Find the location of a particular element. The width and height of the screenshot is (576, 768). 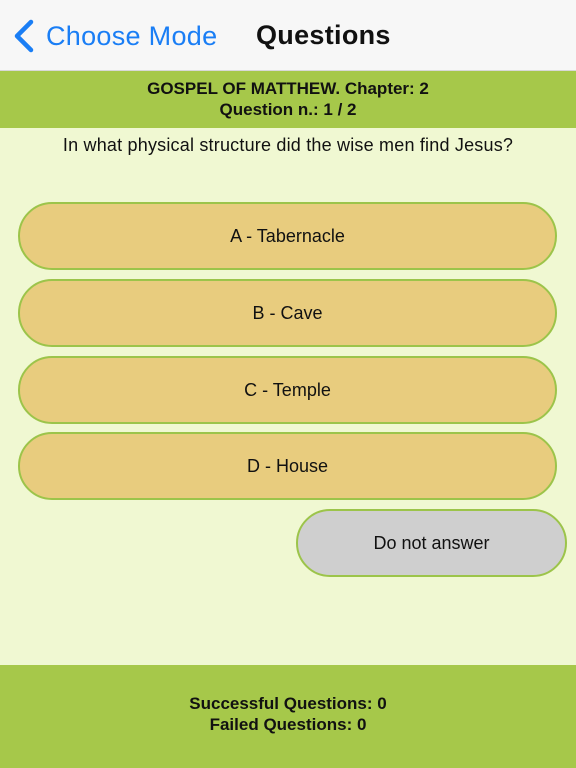

answer-button-d: D - House is located at coordinates (287, 466).